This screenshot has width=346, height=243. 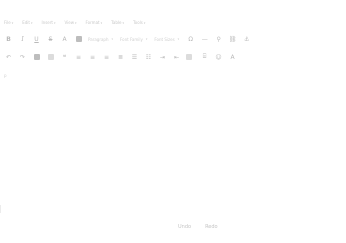 I want to click on redo-link: Redo, so click(x=211, y=227).